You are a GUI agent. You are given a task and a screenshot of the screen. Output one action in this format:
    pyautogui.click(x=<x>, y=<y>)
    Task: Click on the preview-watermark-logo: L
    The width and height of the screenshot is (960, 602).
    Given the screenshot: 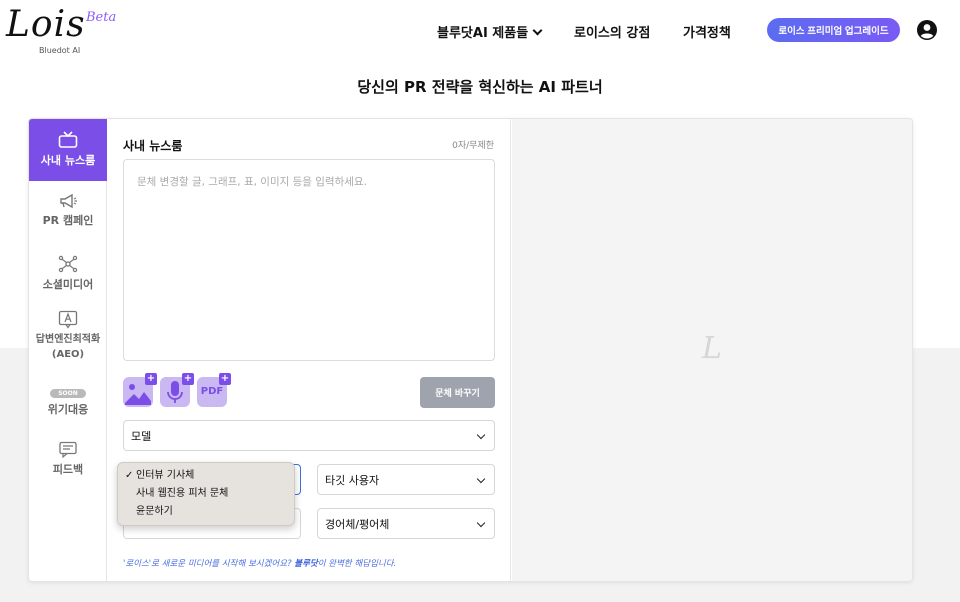 What is the action you would take?
    pyautogui.click(x=712, y=348)
    